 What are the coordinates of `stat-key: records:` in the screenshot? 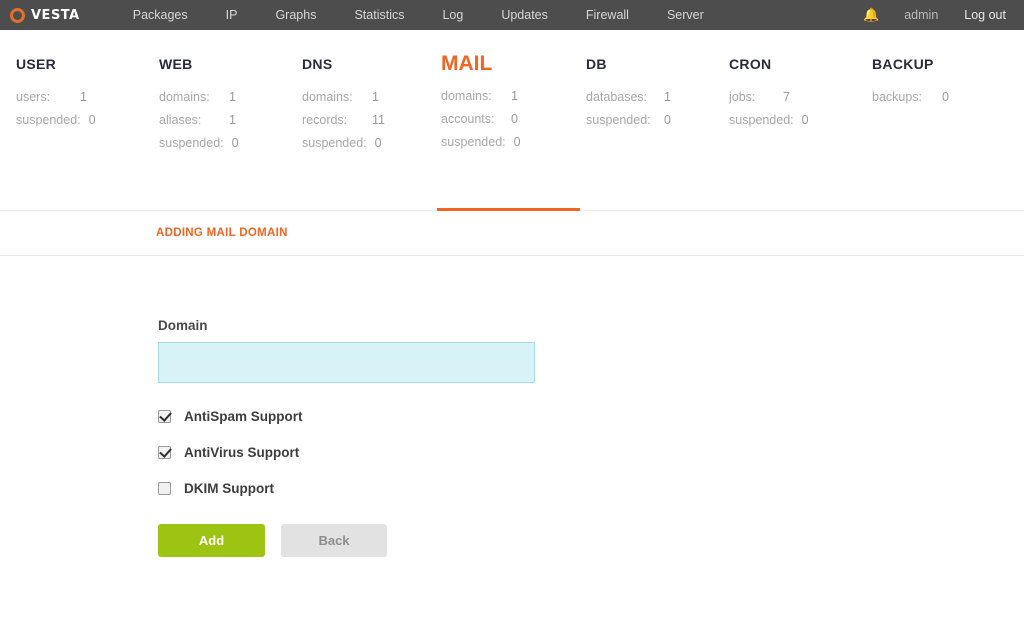 It's located at (325, 120).